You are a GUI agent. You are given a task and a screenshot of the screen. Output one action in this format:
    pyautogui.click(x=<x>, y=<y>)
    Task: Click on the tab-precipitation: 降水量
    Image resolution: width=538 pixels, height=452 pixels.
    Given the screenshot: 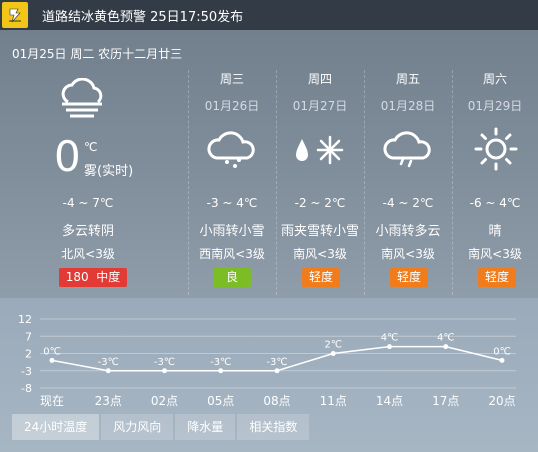 What is the action you would take?
    pyautogui.click(x=205, y=427)
    